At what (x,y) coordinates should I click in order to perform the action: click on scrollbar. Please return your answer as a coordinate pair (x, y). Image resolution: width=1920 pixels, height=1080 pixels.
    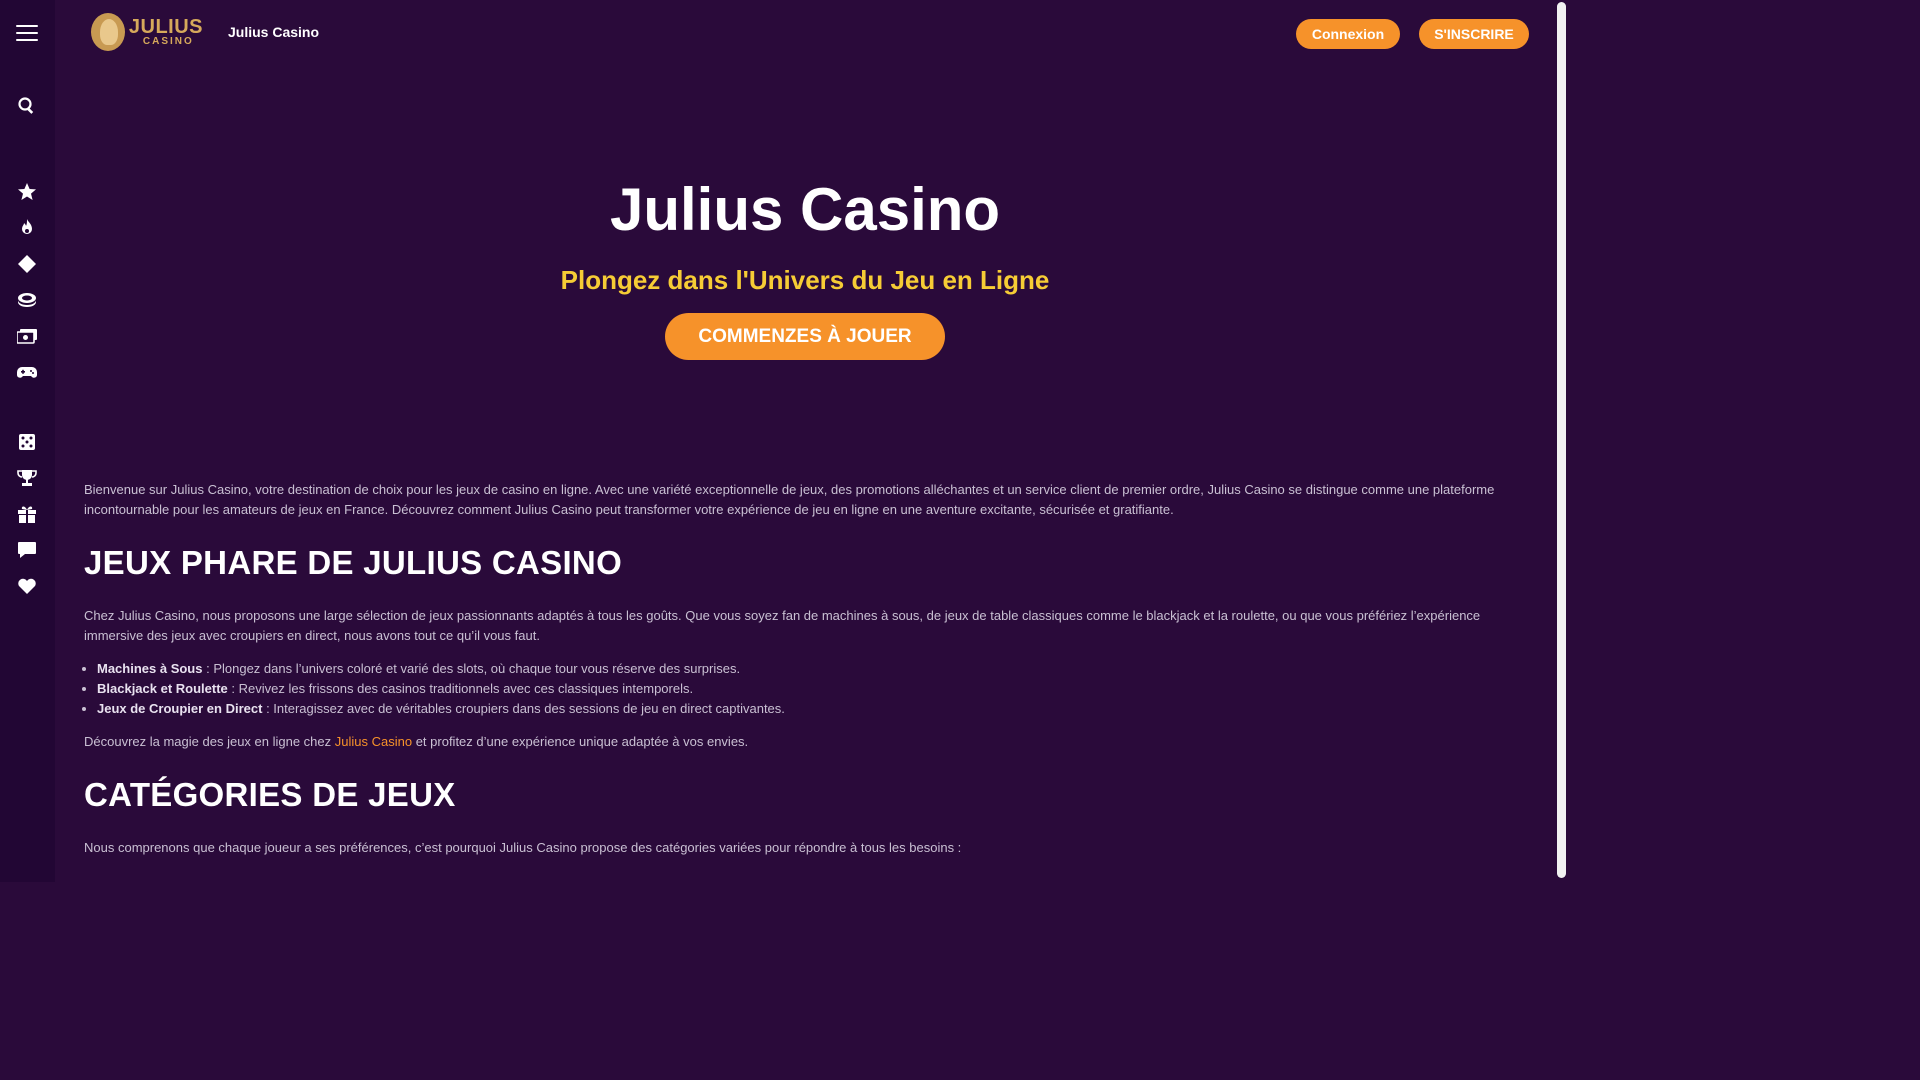
    Looking at the image, I should click on (1561, 441).